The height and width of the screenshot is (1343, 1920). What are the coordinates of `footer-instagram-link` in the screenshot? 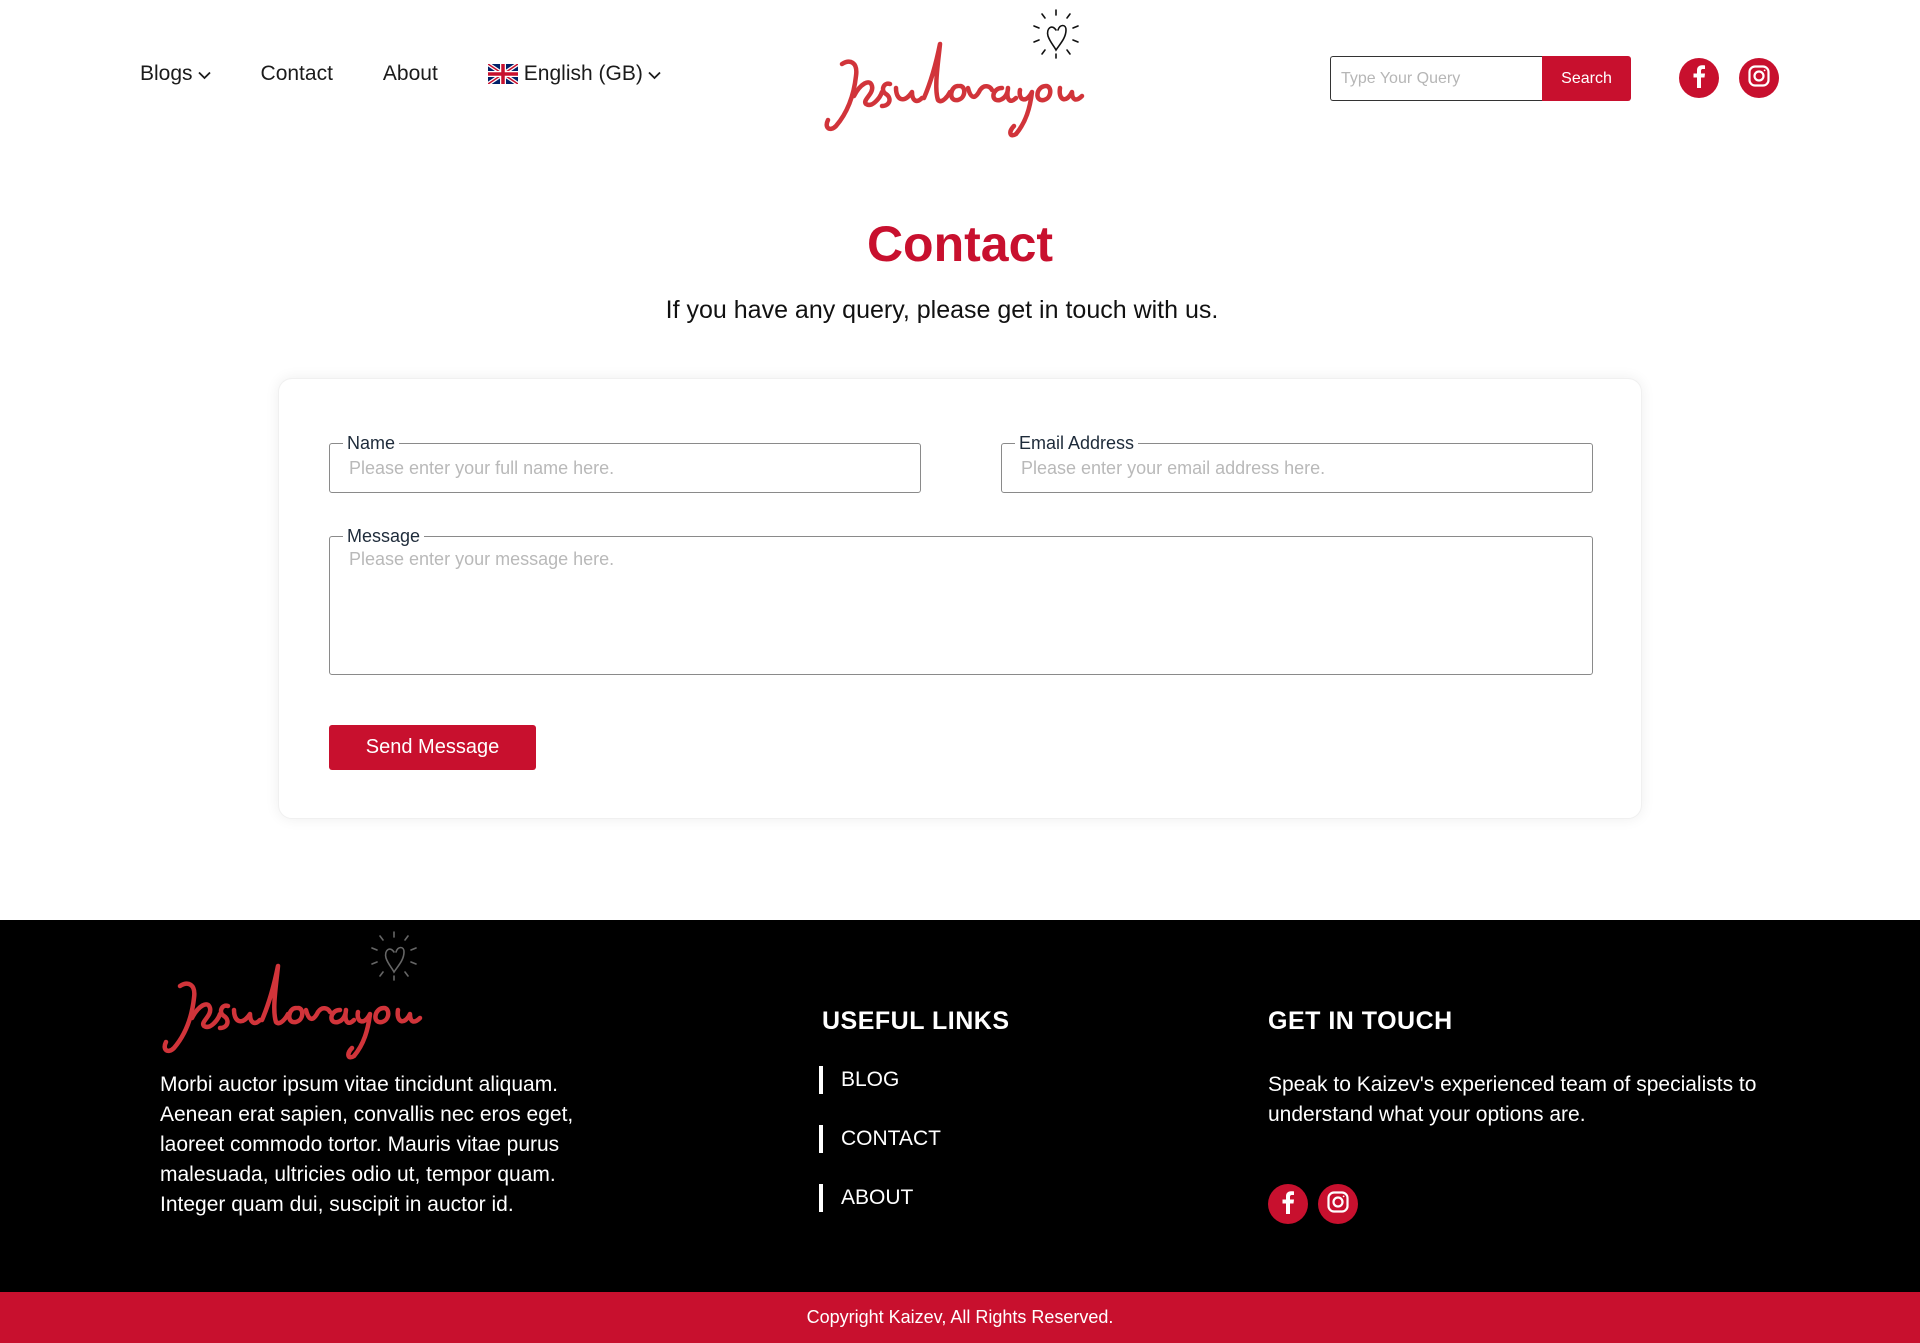 It's located at (1338, 1204).